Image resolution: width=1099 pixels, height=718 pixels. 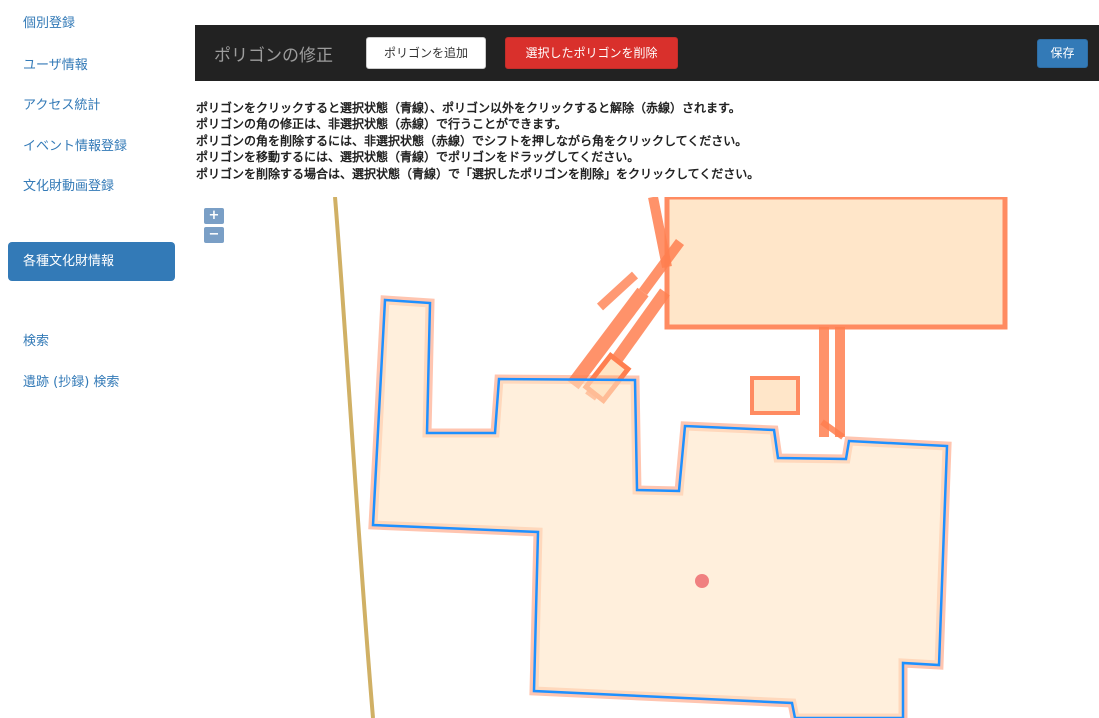 I want to click on sidebar-item-ruins-search: 遺跡 (抄録) 検索, so click(x=71, y=380).